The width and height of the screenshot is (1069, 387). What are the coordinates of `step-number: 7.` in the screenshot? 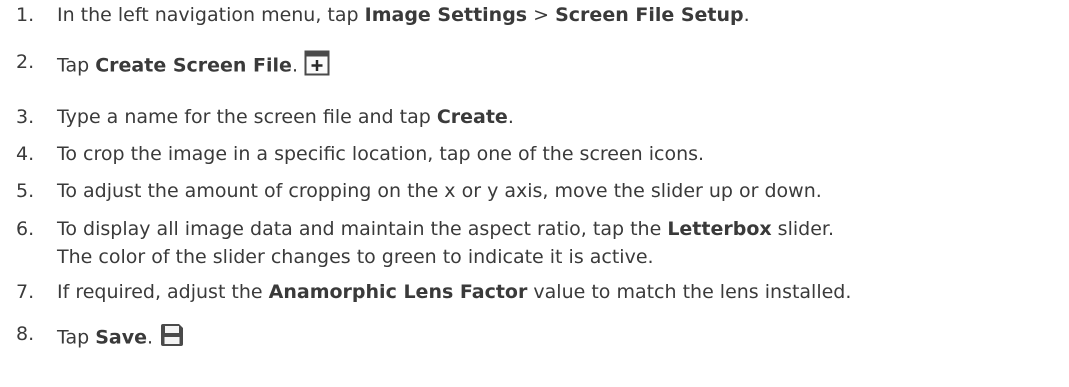 It's located at (25, 292).